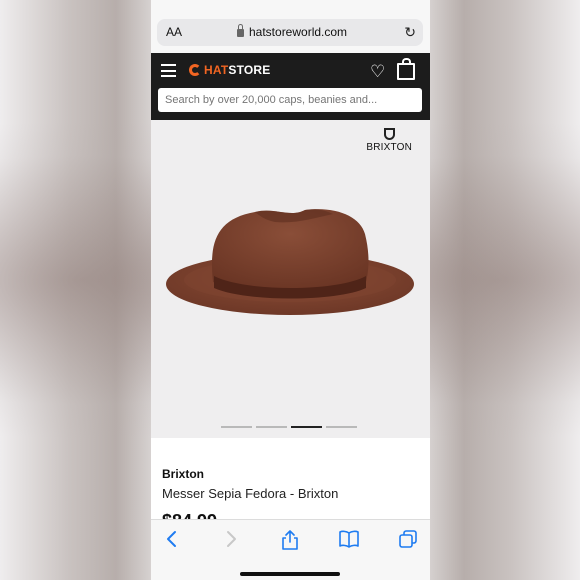 The width and height of the screenshot is (580, 580). I want to click on logo-store-text: STORE, so click(249, 70).